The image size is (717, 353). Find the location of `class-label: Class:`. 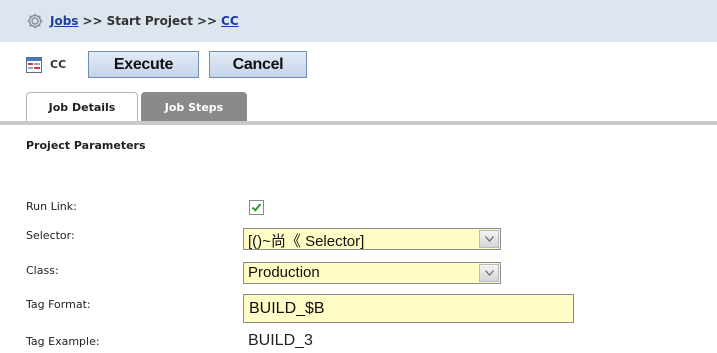

class-label: Class: is located at coordinates (42, 270).